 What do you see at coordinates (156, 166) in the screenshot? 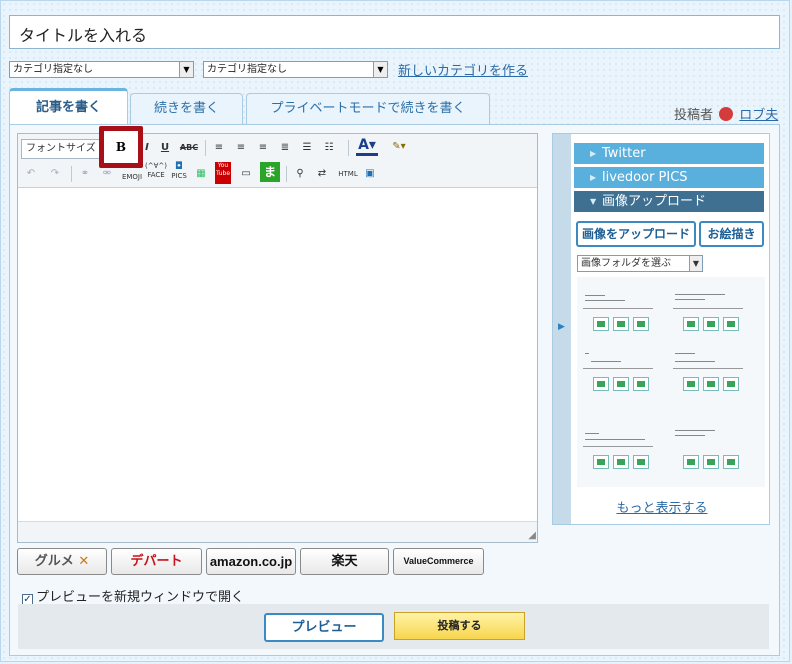
I see `face-icon: (^∀^)` at bounding box center [156, 166].